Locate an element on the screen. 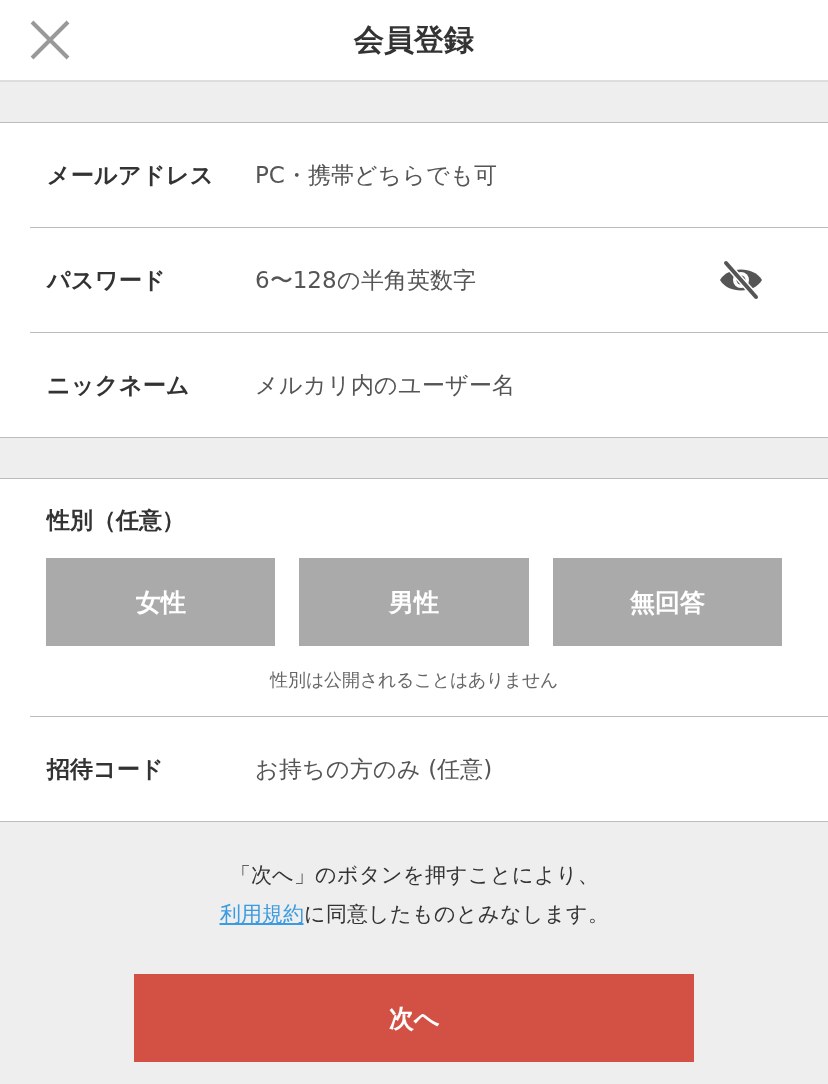 This screenshot has height=1084, width=828. field-label: パスワード is located at coordinates (106, 280).